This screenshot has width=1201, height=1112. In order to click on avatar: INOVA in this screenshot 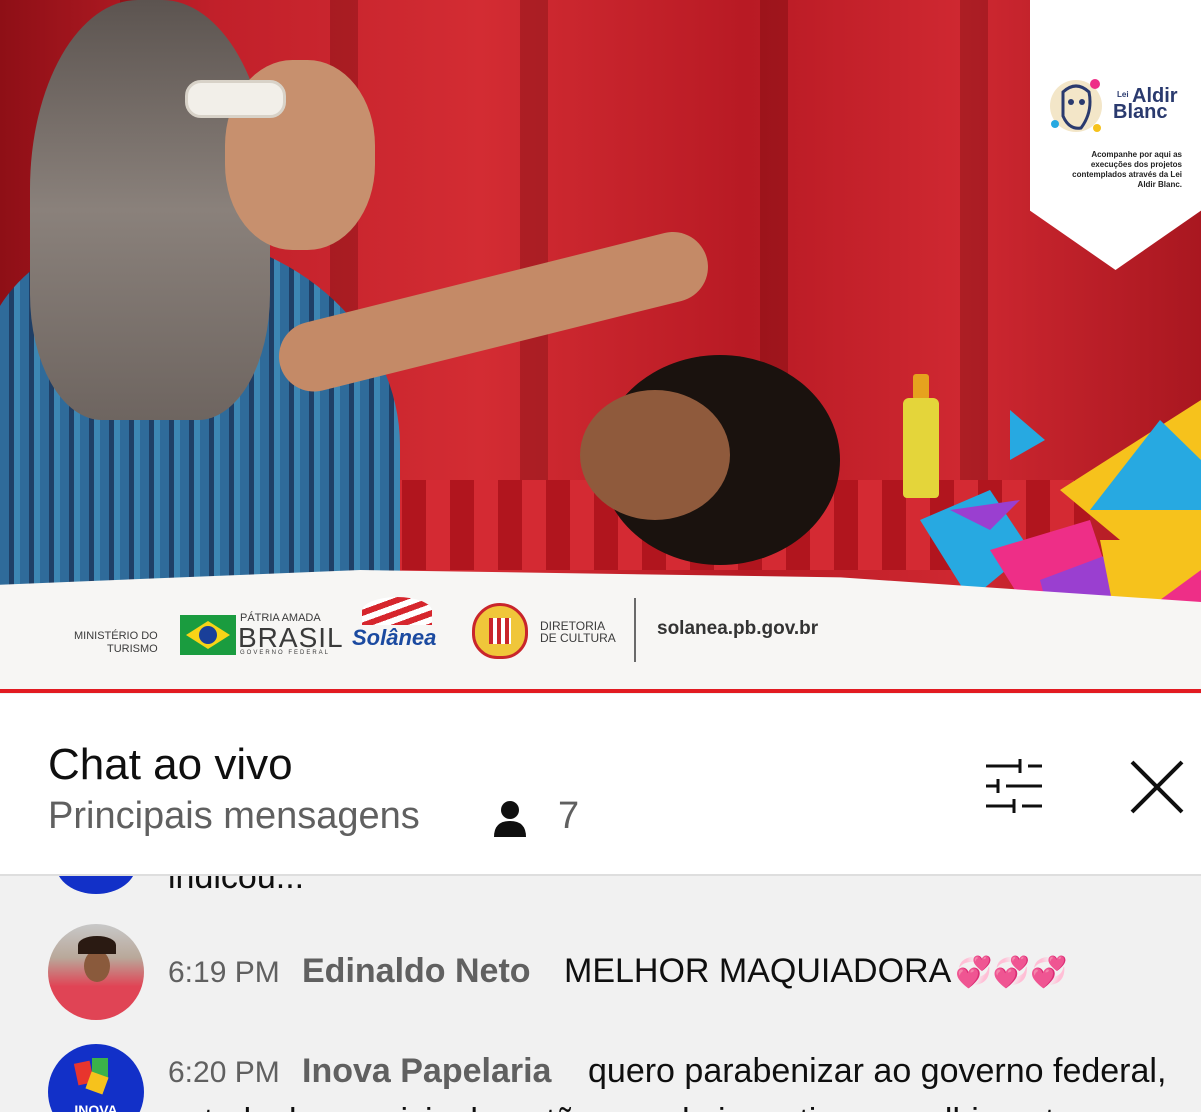, I will do `click(96, 1078)`.